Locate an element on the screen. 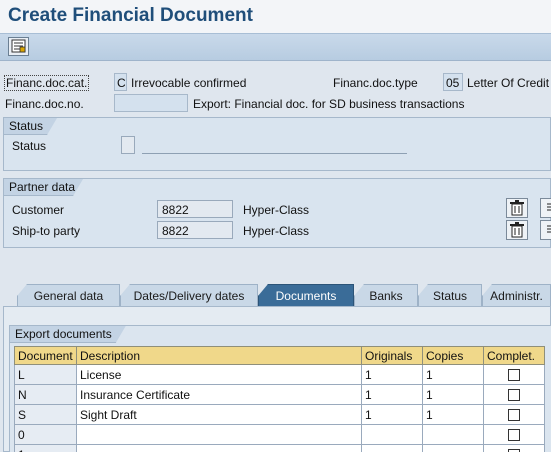  table-row: L License 1 1 is located at coordinates (279, 374).